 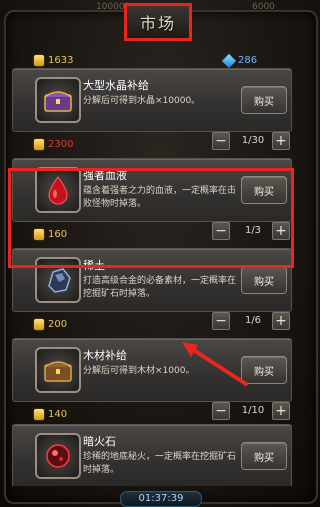 What do you see at coordinates (253, 230) in the screenshot?
I see `quantity-display: 1/3` at bounding box center [253, 230].